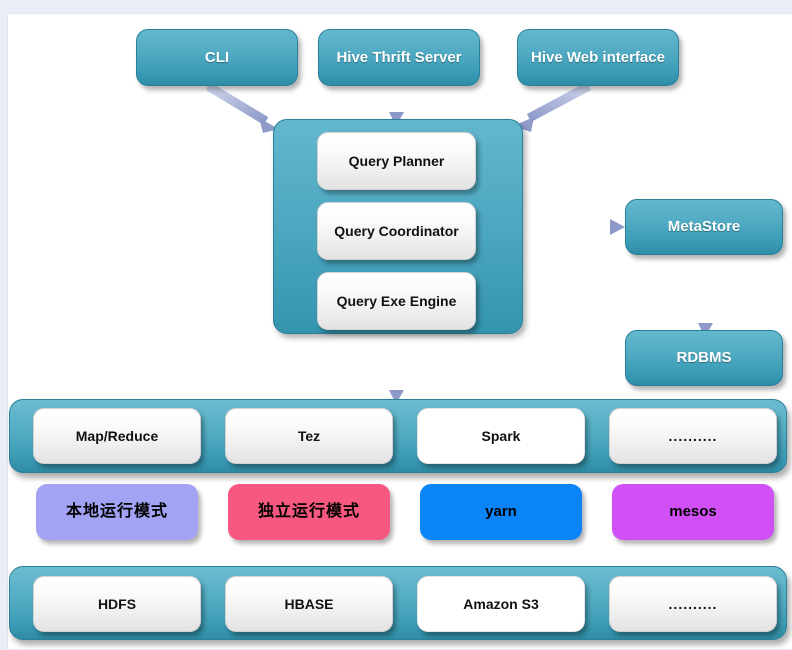 This screenshot has width=792, height=650. I want to click on driver-component-query-exe-engine: Query Exe Engine, so click(396, 301).